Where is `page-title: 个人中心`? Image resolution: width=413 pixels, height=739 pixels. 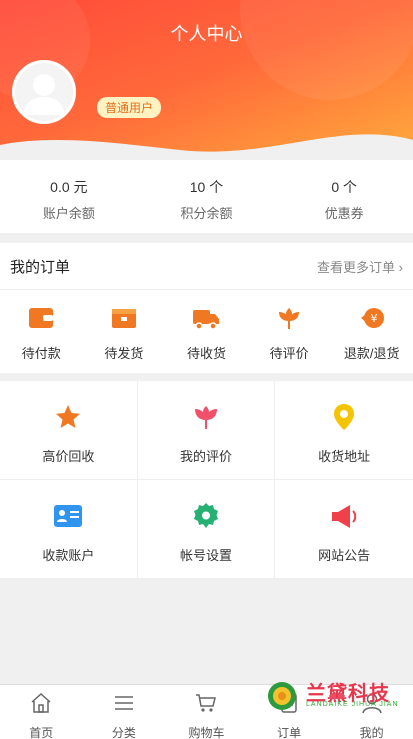 page-title: 个人中心 is located at coordinates (206, 34).